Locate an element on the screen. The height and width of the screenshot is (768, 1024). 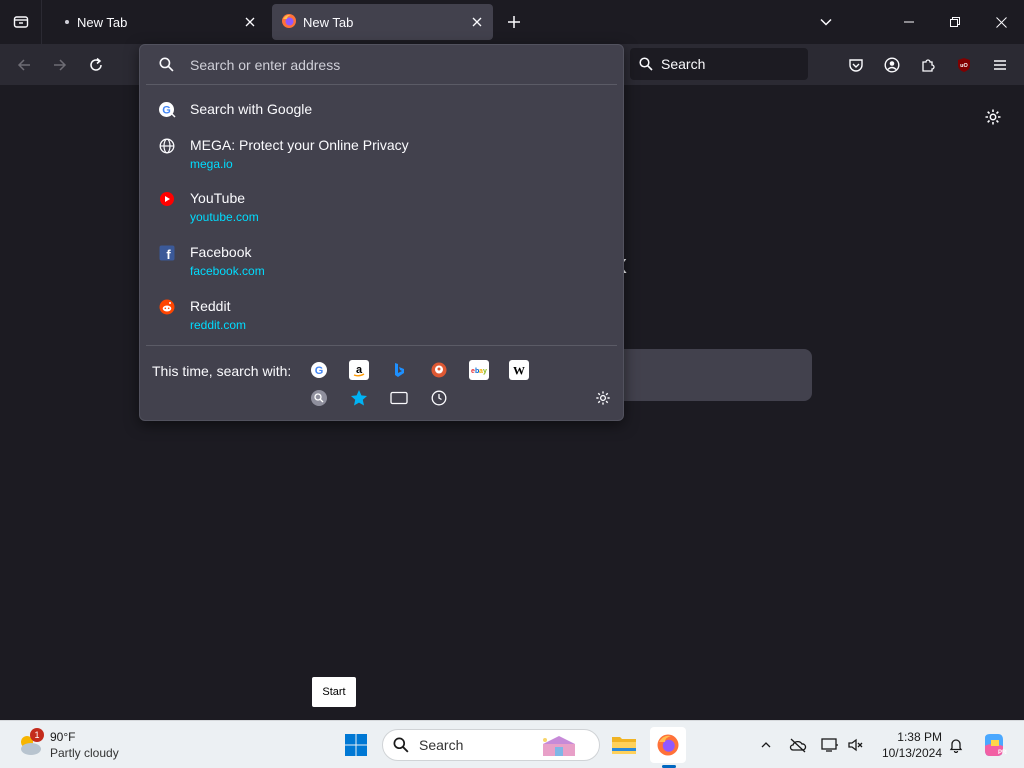
app-menu-button is located at coordinates (1000, 65).